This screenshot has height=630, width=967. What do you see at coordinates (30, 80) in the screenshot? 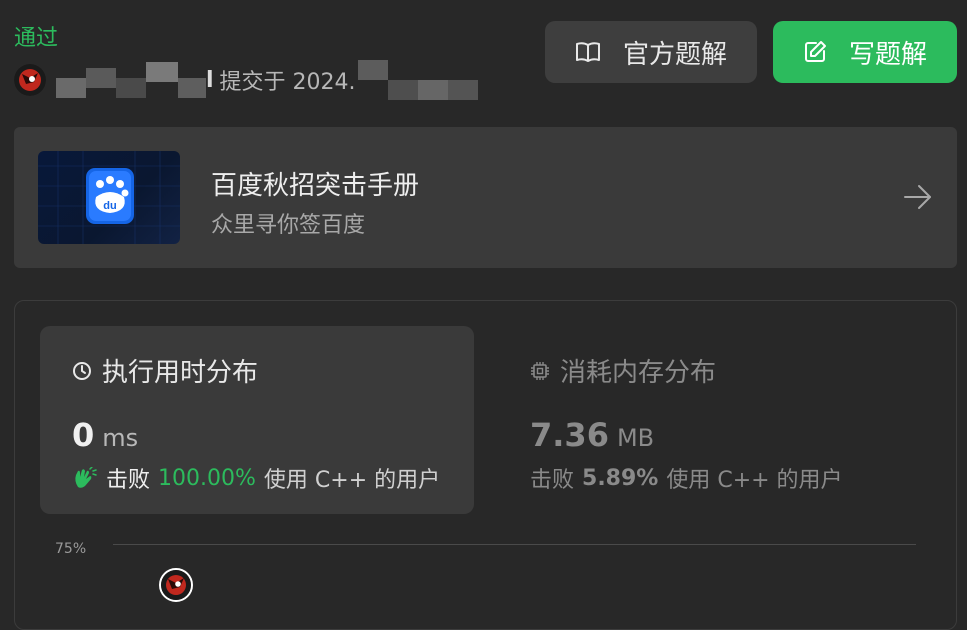
I see `user-avatar` at bounding box center [30, 80].